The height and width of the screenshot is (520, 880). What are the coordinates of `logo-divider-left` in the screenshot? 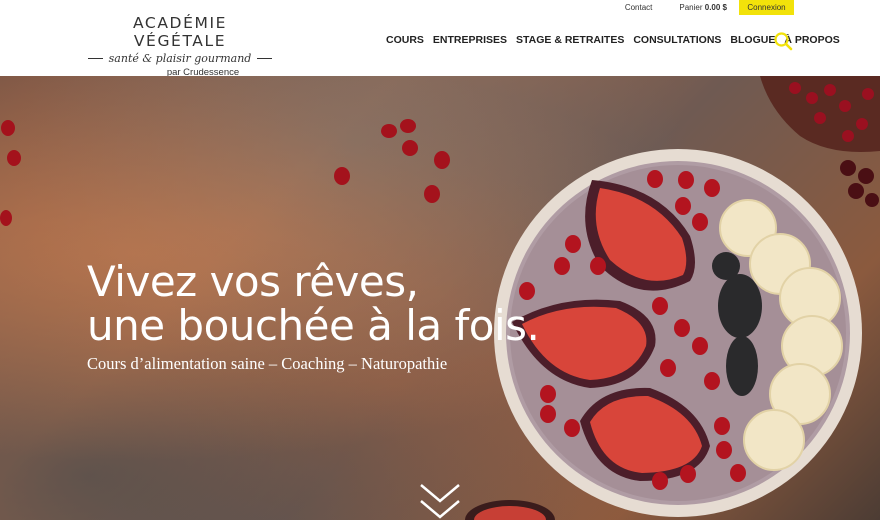 It's located at (95, 58).